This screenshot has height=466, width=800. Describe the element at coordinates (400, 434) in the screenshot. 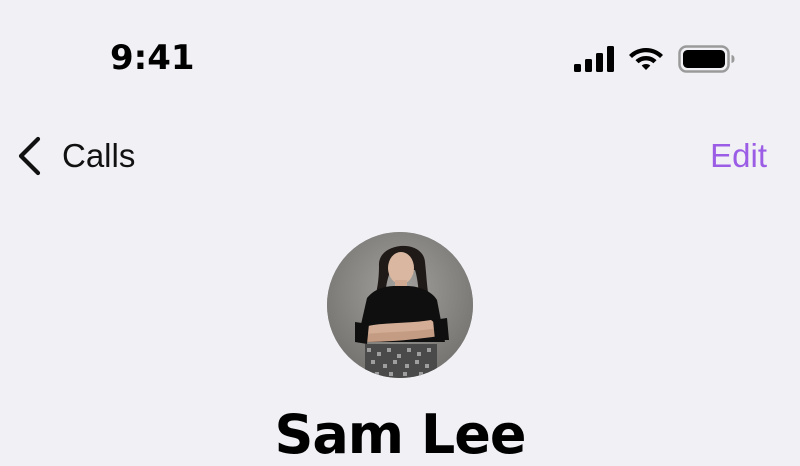

I see `contact-name: Sam Lee` at that location.